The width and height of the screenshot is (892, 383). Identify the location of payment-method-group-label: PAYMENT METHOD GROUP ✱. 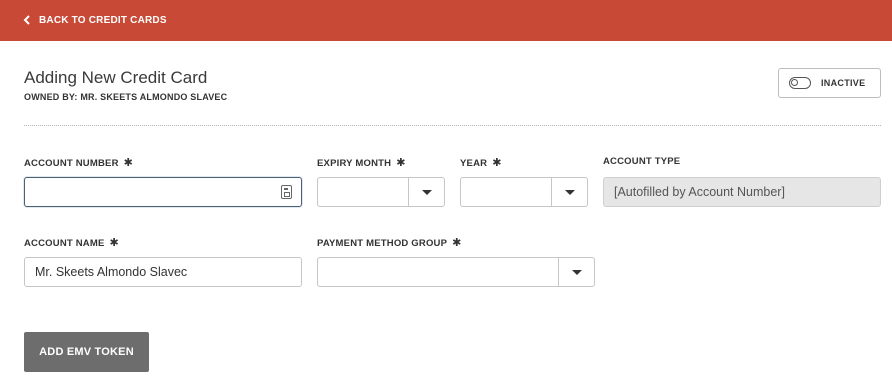
(389, 243).